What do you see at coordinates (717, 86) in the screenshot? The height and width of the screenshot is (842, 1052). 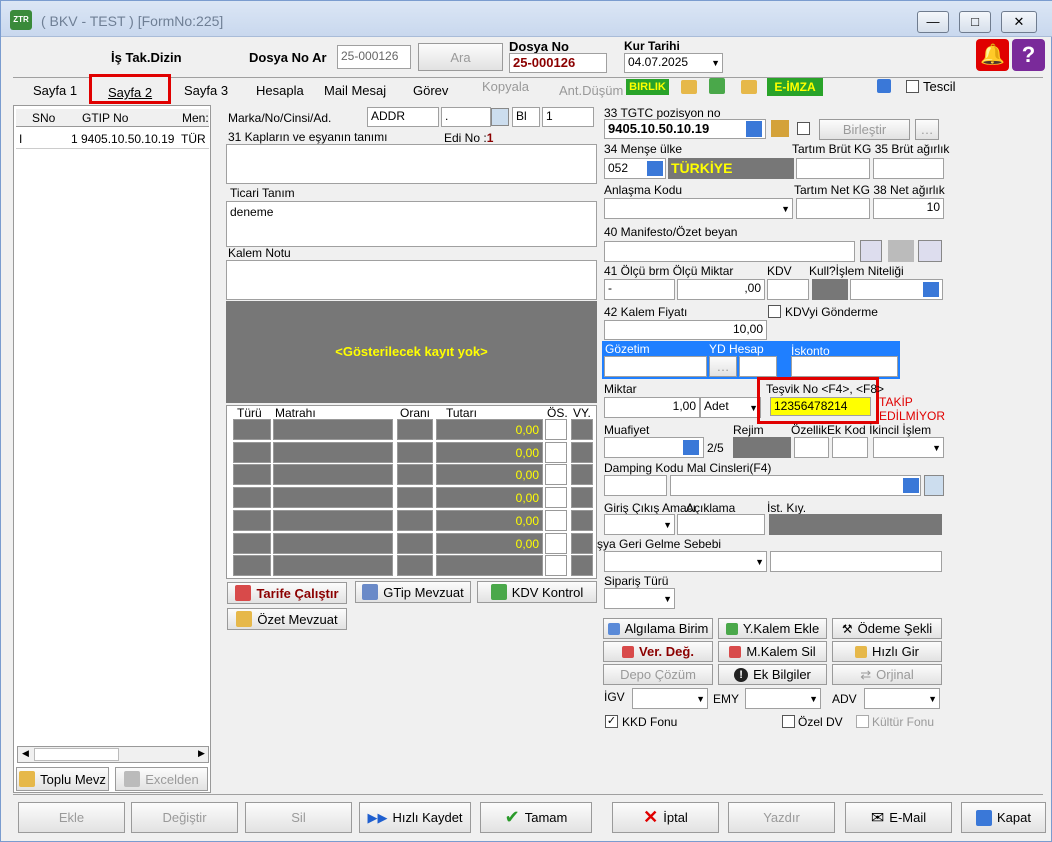 I see `upload-icon` at bounding box center [717, 86].